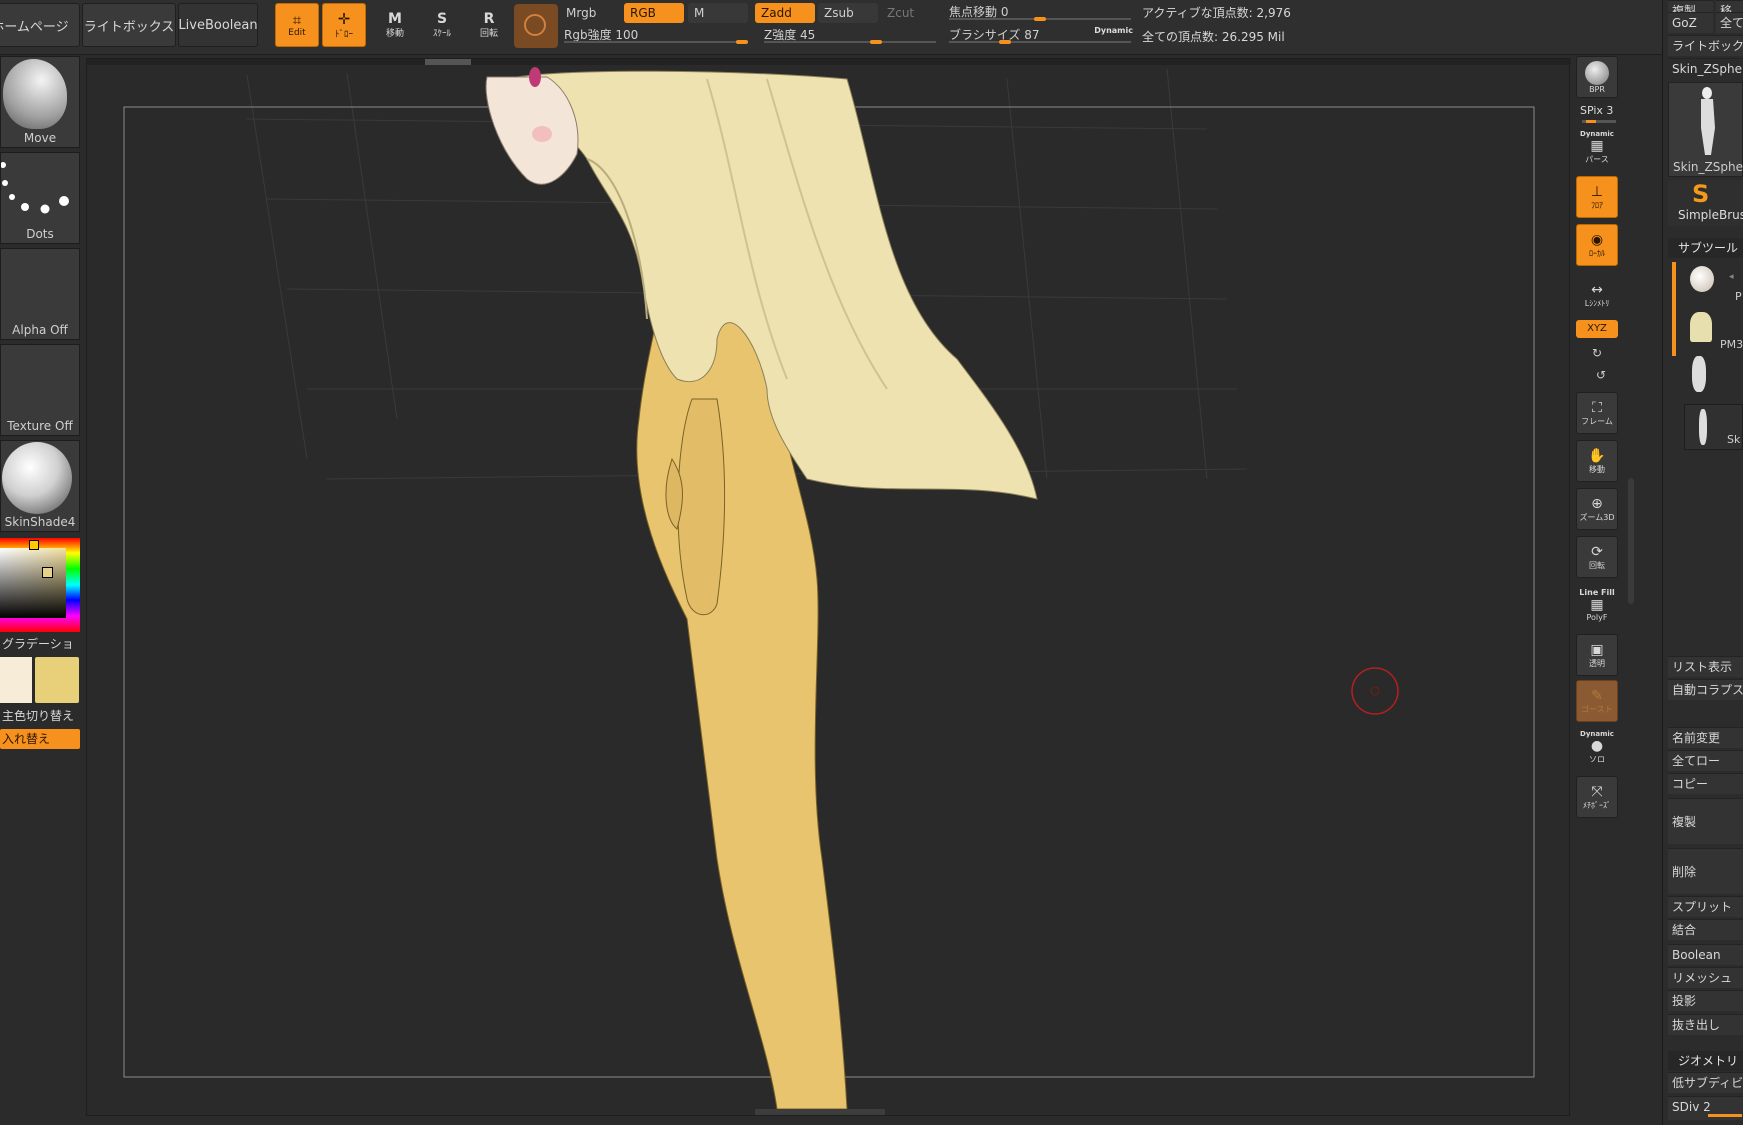 The image size is (1743, 1125). What do you see at coordinates (1705, 954) in the screenshot?
I see `boolean-button: Boolean` at bounding box center [1705, 954].